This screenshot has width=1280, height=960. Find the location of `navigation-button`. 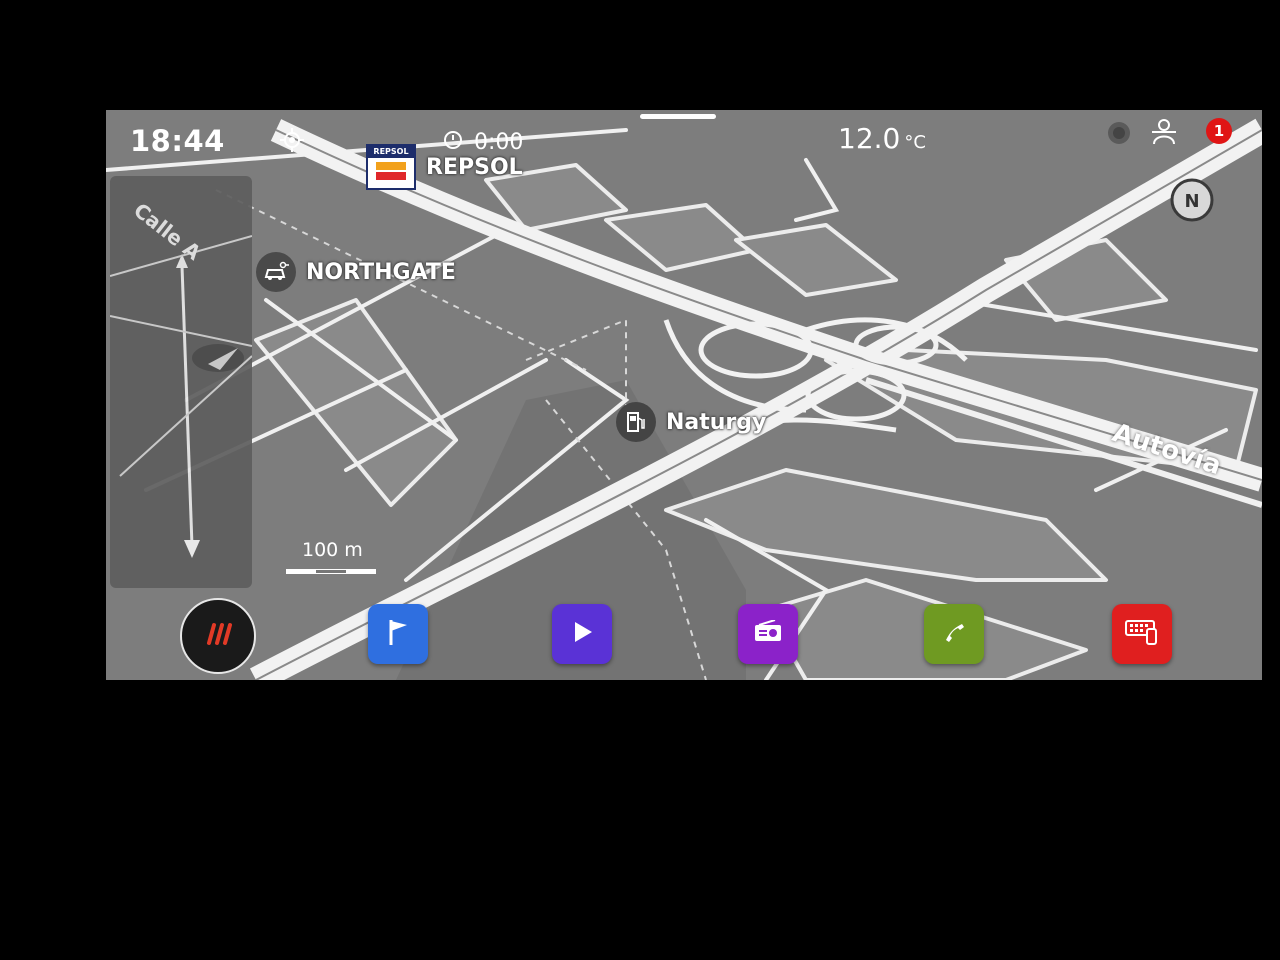

navigation-button is located at coordinates (398, 634).